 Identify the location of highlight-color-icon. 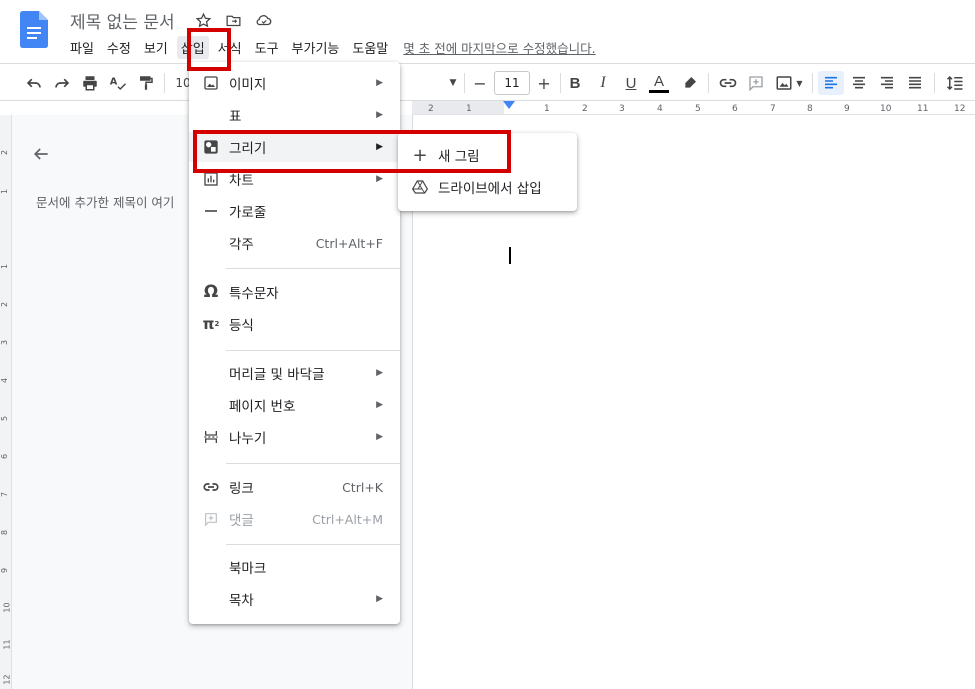
(690, 83).